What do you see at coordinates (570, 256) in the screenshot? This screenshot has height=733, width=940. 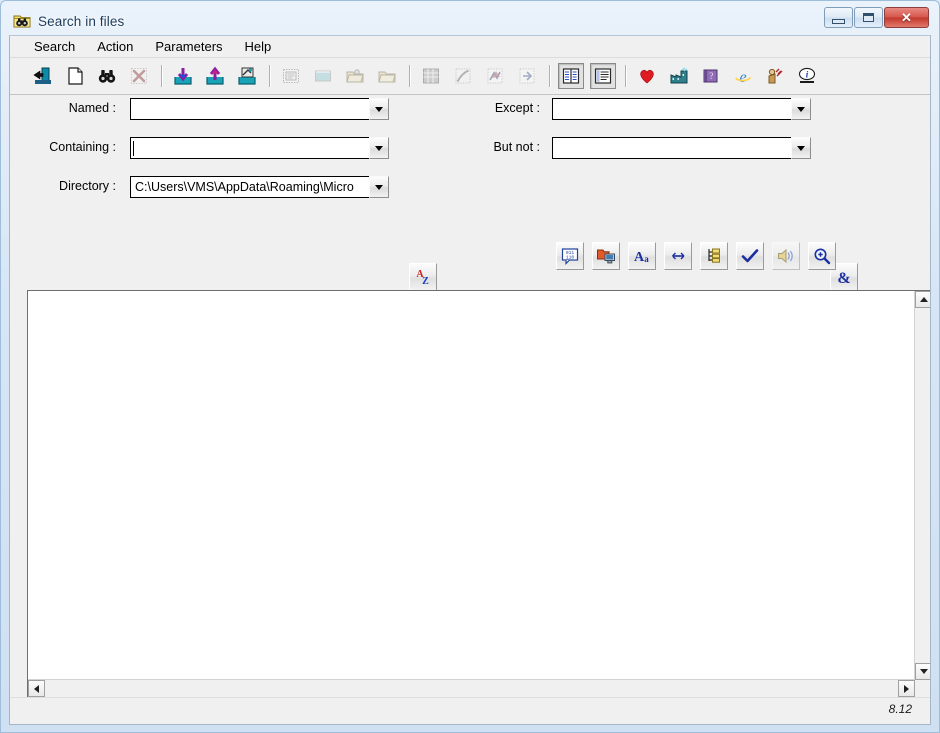 I see `option-binary-files-button: 011 110` at bounding box center [570, 256].